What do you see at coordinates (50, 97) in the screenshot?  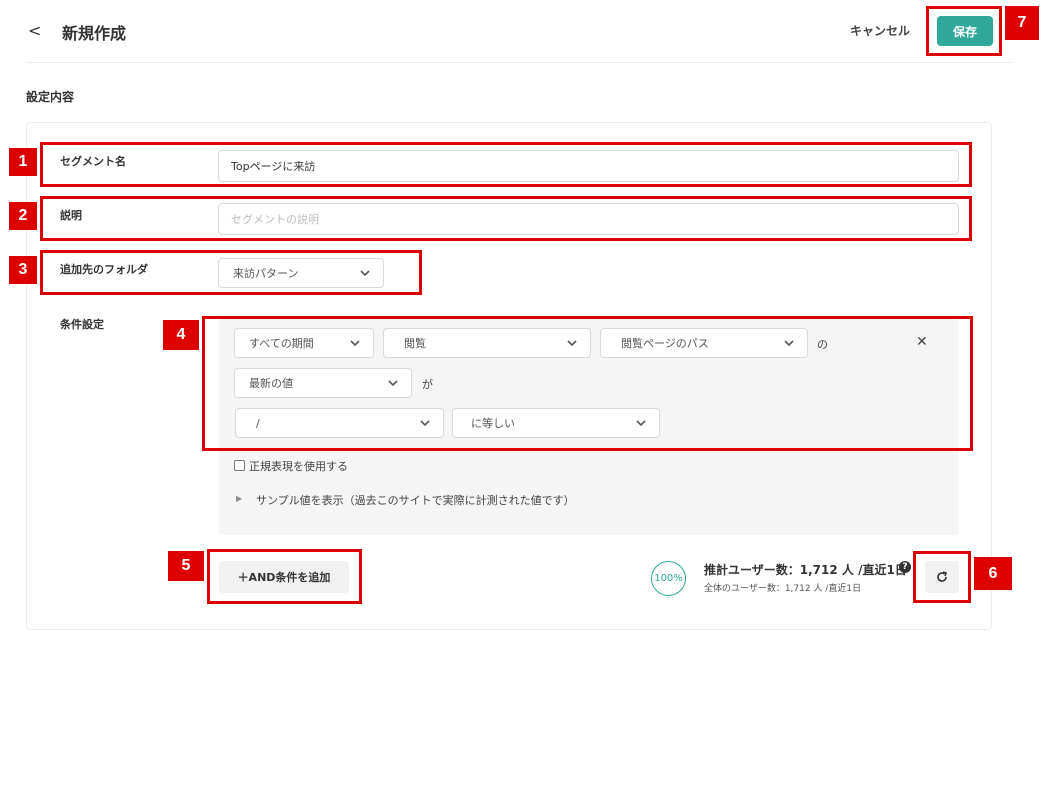 I see `section-title: 設定内容` at bounding box center [50, 97].